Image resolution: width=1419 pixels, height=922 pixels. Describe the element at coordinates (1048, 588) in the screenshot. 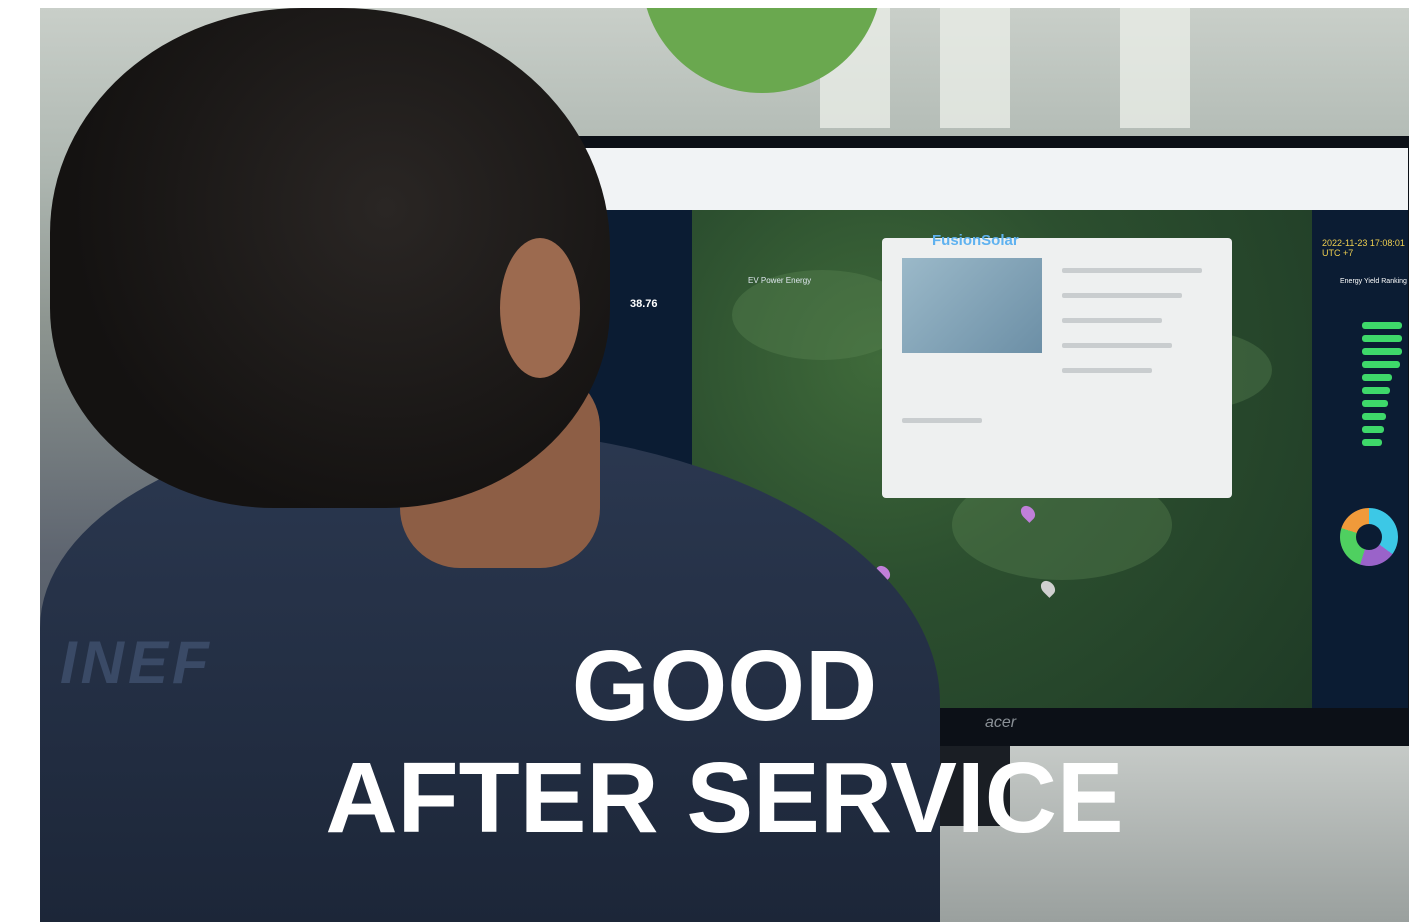

I see `location-pin-icon` at that location.